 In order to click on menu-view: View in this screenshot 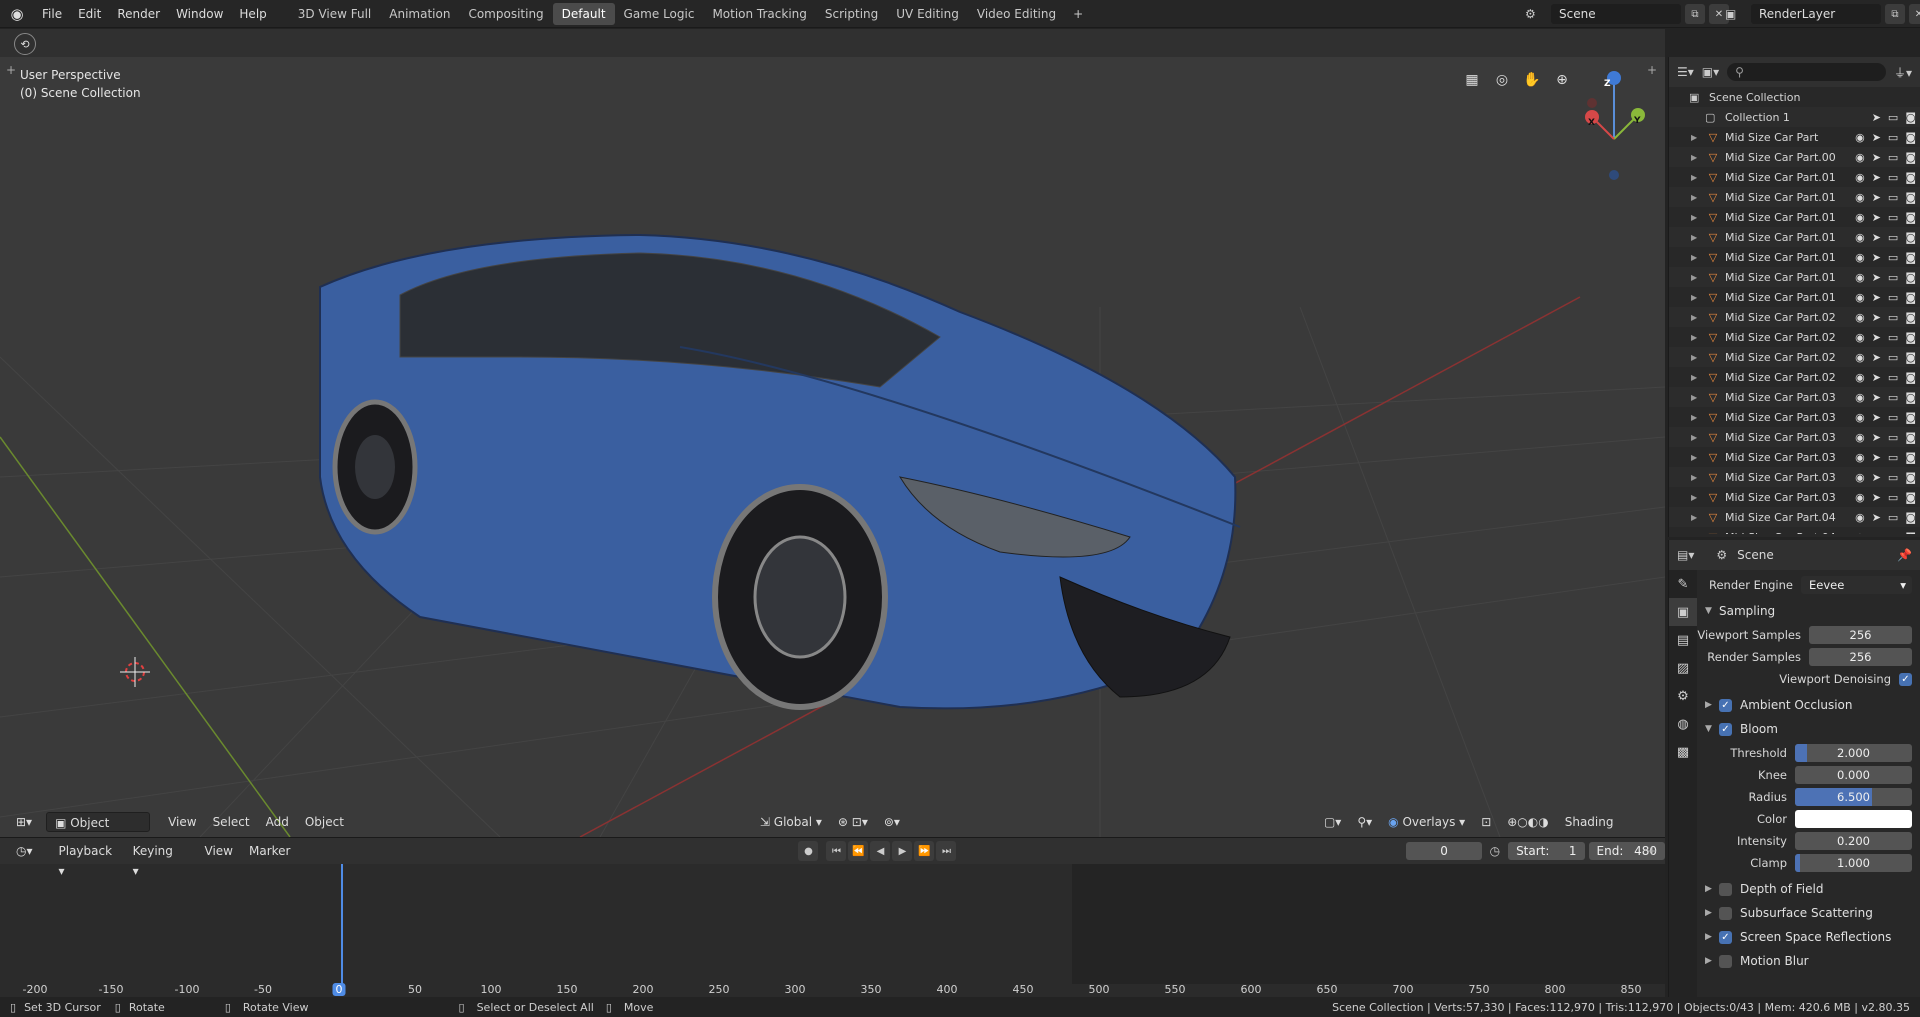, I will do `click(182, 822)`.